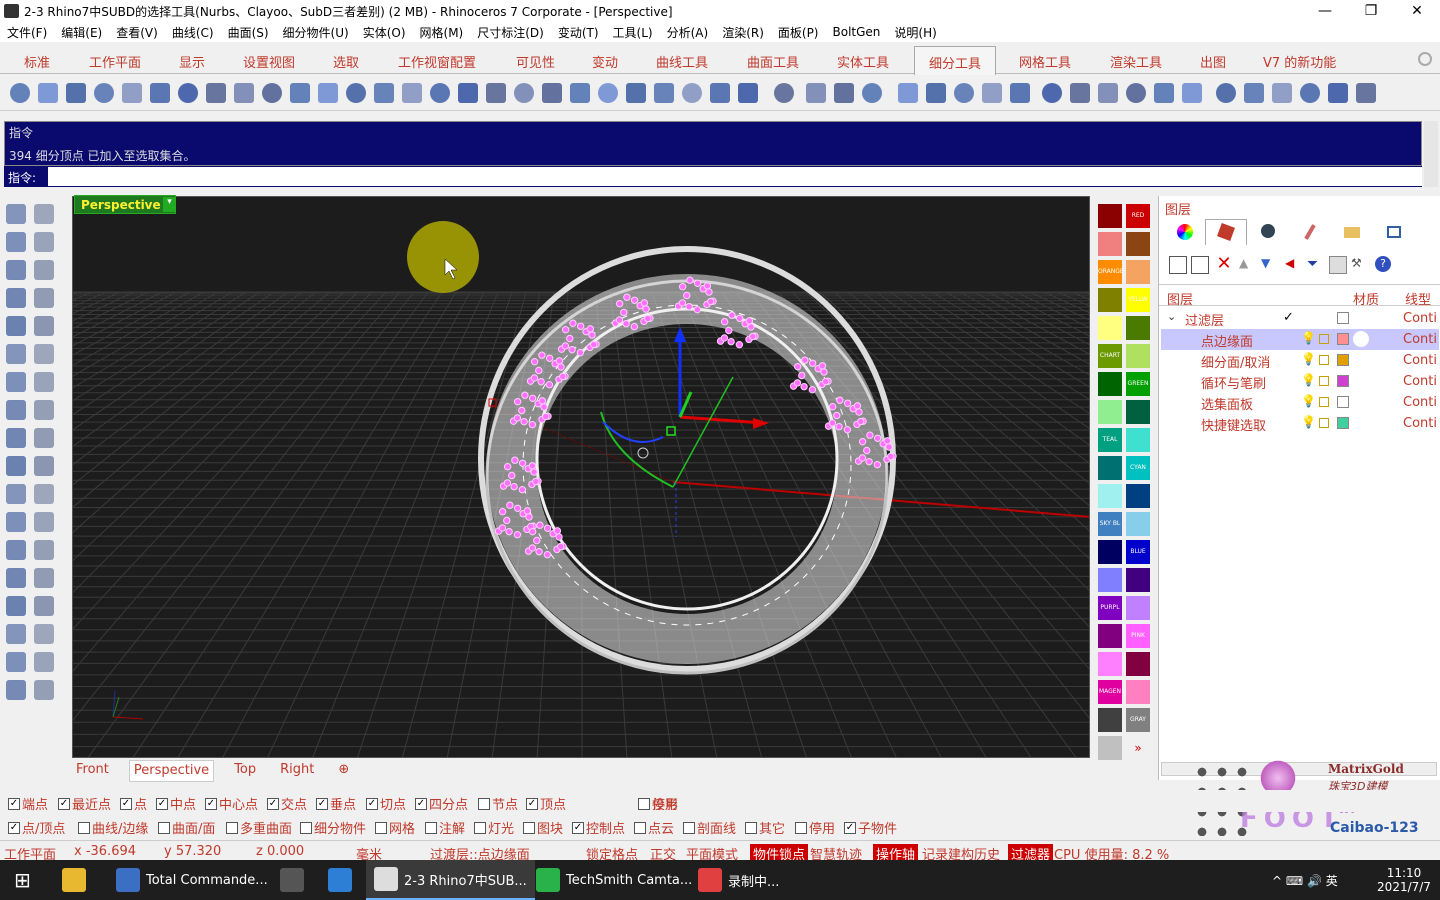 The height and width of the screenshot is (900, 1440). What do you see at coordinates (543, 827) in the screenshot?
I see `filter-toggle: 图块` at bounding box center [543, 827].